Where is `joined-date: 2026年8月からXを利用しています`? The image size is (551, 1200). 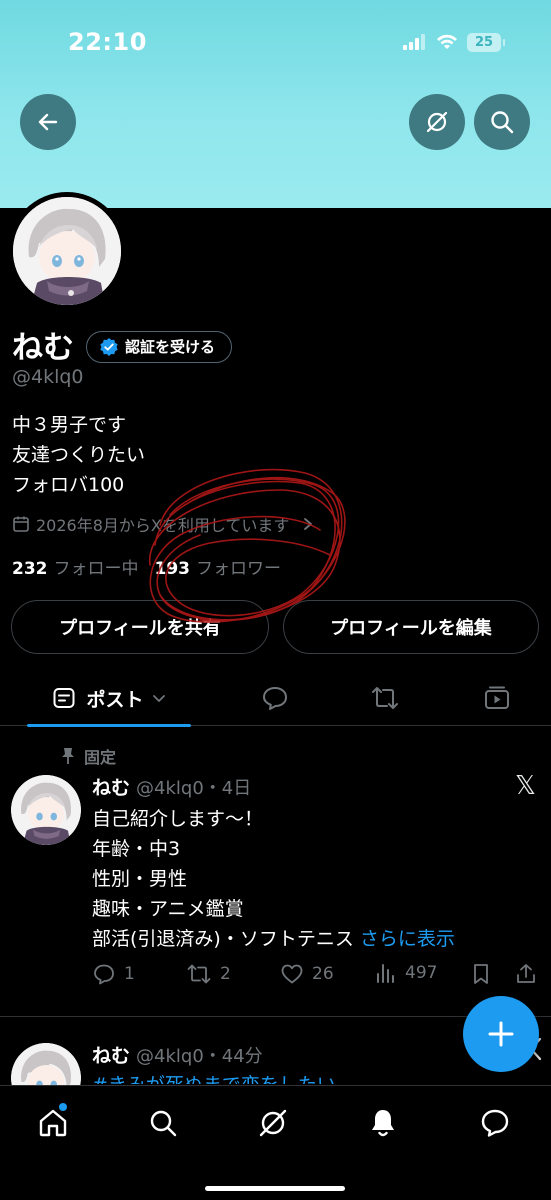
joined-date: 2026年8月からXを利用しています is located at coordinates (163, 525).